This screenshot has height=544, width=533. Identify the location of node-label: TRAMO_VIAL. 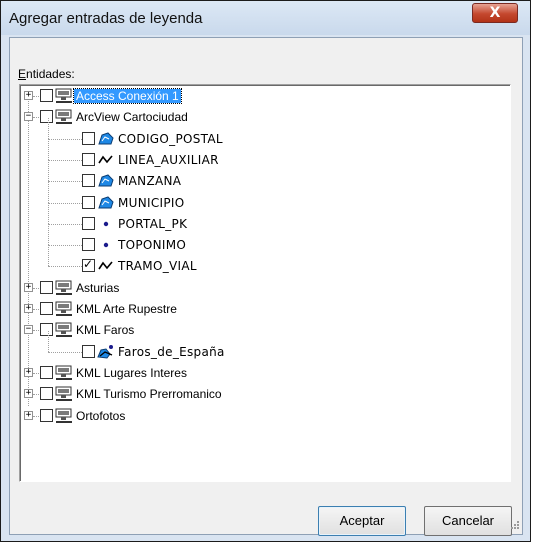
(157, 266).